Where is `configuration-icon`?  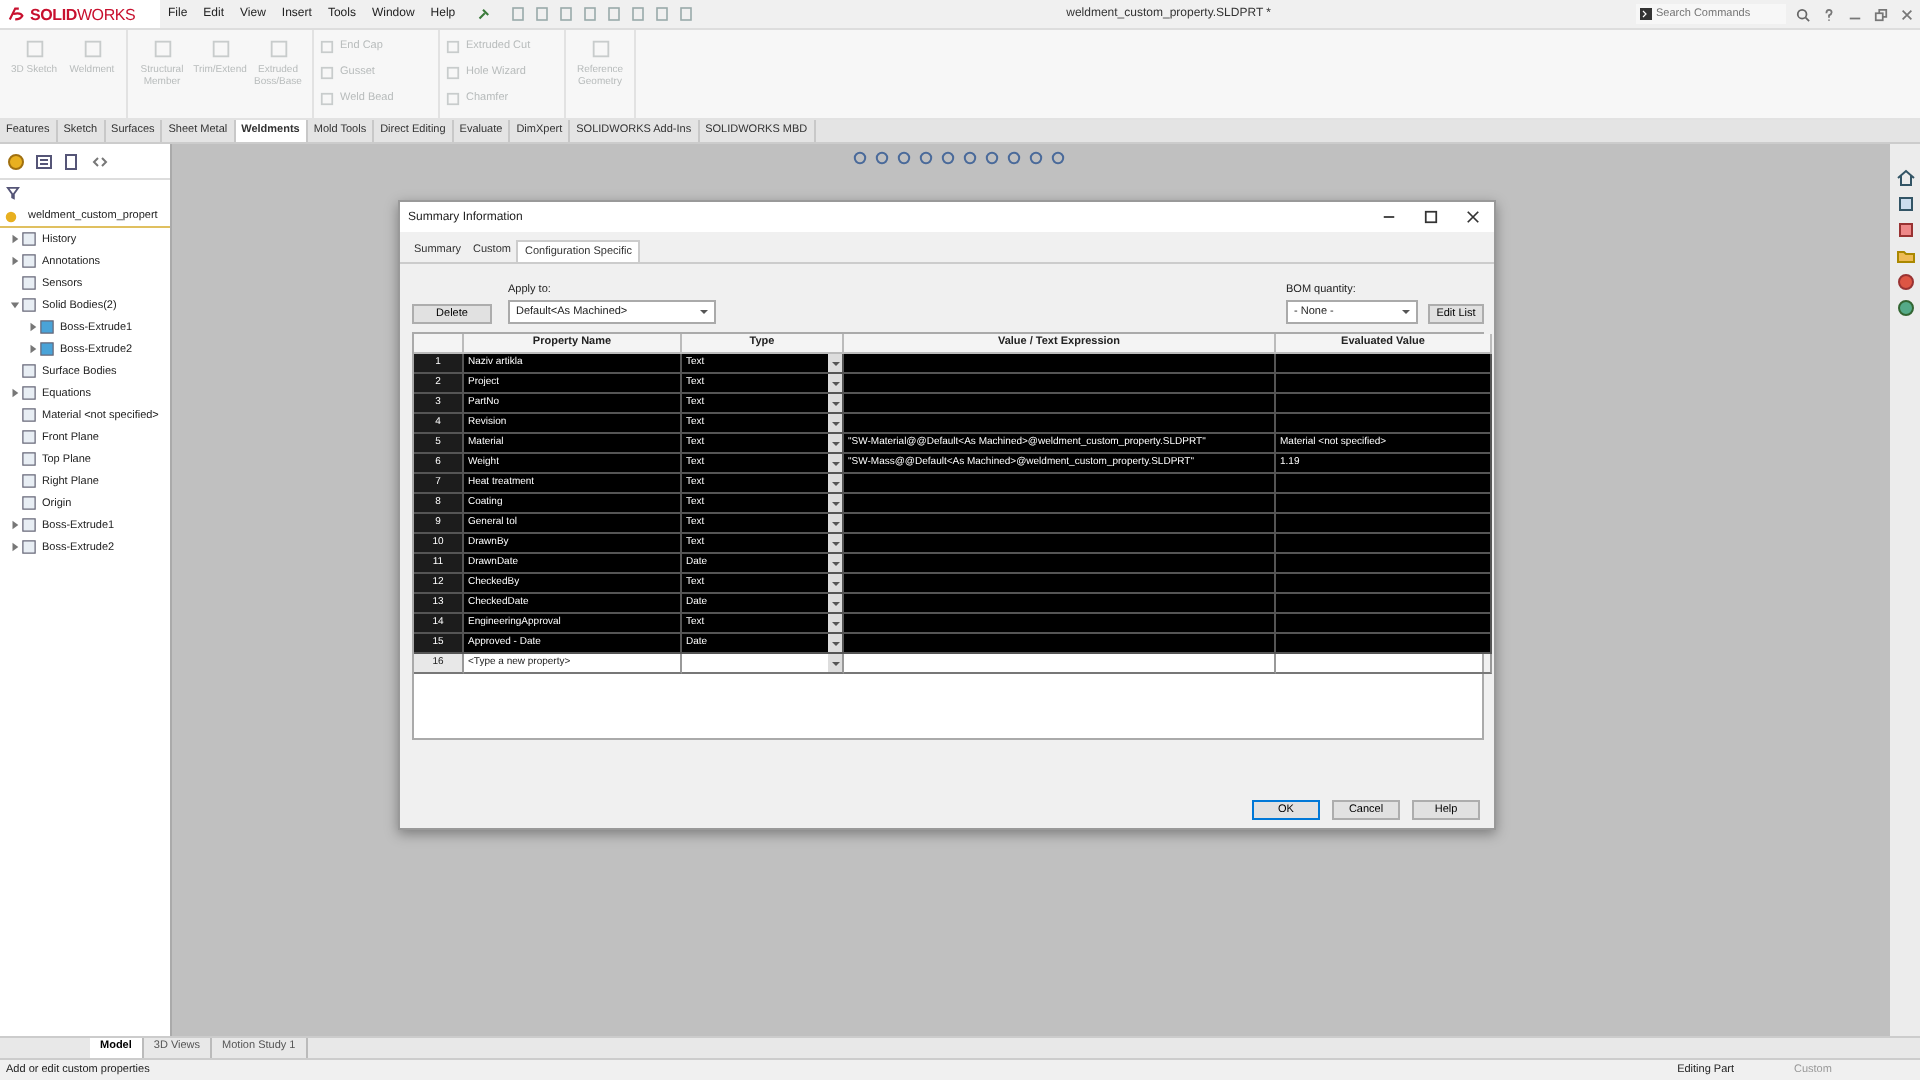
configuration-icon is located at coordinates (72, 162).